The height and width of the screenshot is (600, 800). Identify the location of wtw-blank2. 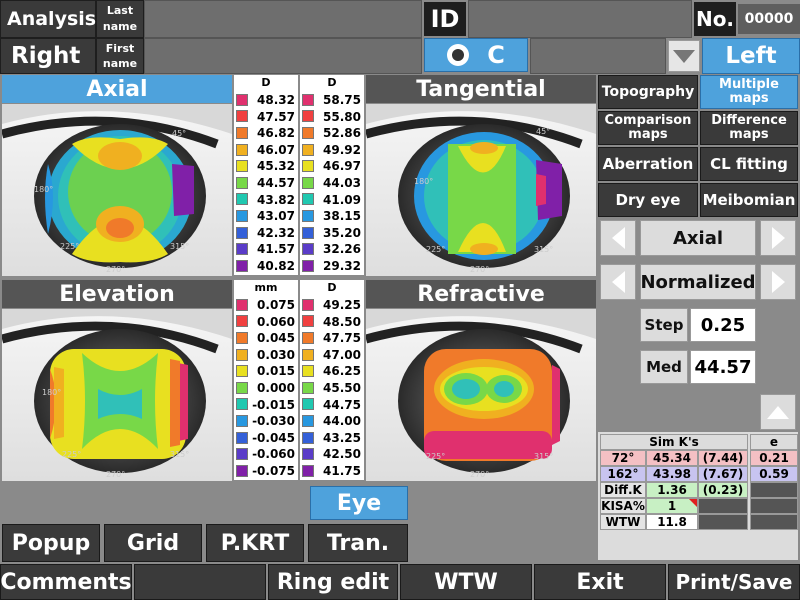
(774, 522).